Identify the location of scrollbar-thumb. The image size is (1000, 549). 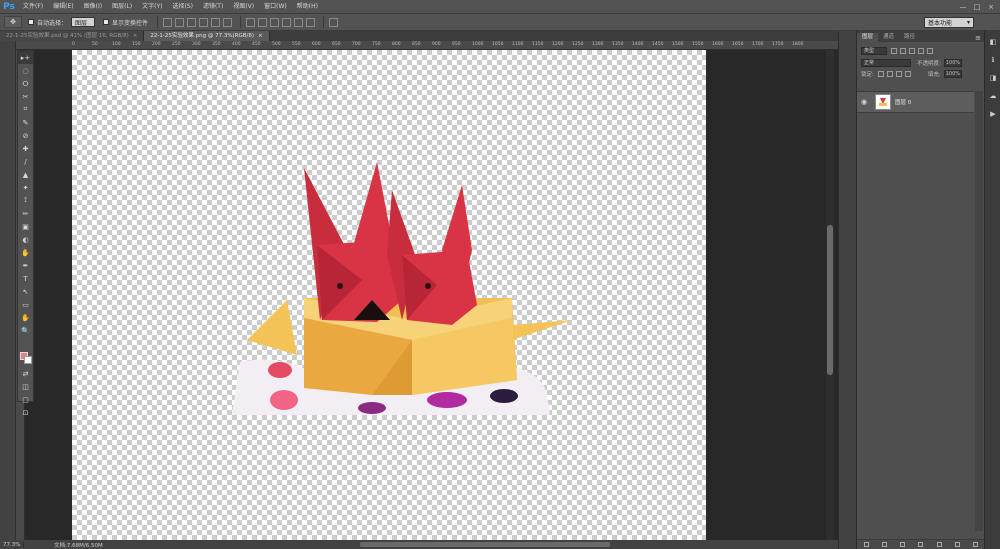
(830, 300).